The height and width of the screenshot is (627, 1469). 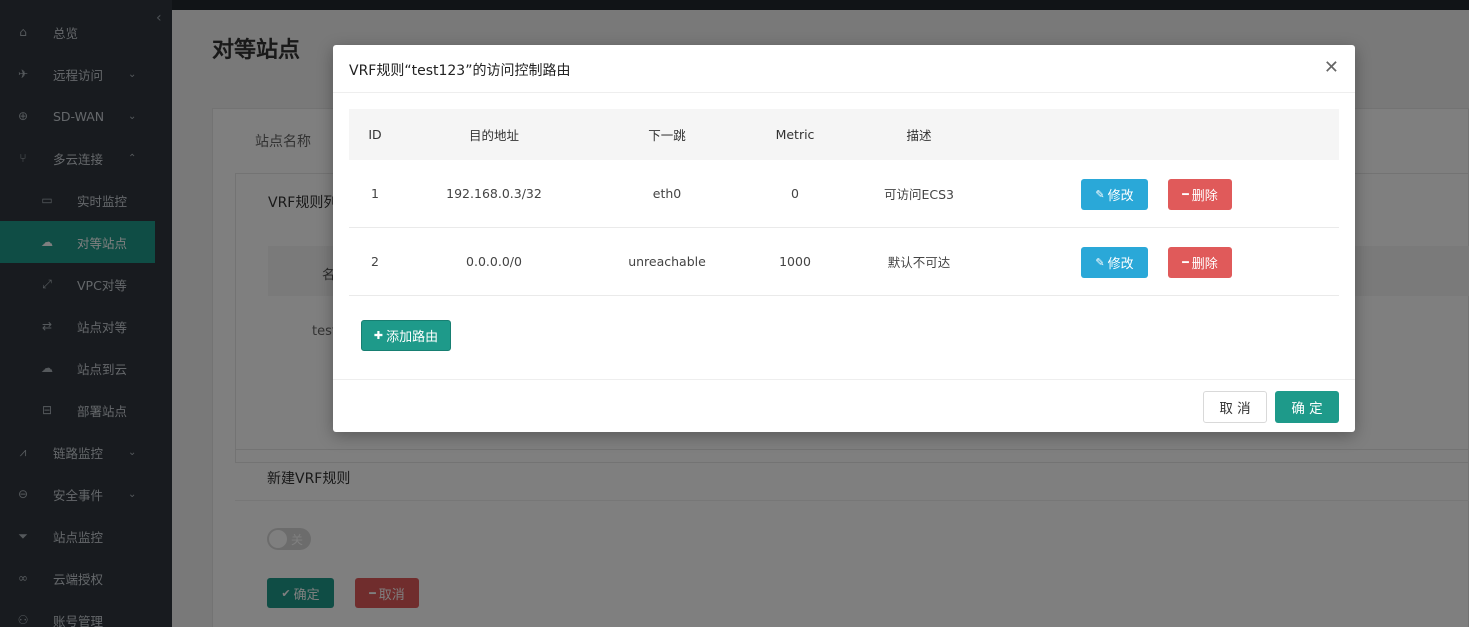 What do you see at coordinates (375, 261) in the screenshot?
I see `cell-id: 2` at bounding box center [375, 261].